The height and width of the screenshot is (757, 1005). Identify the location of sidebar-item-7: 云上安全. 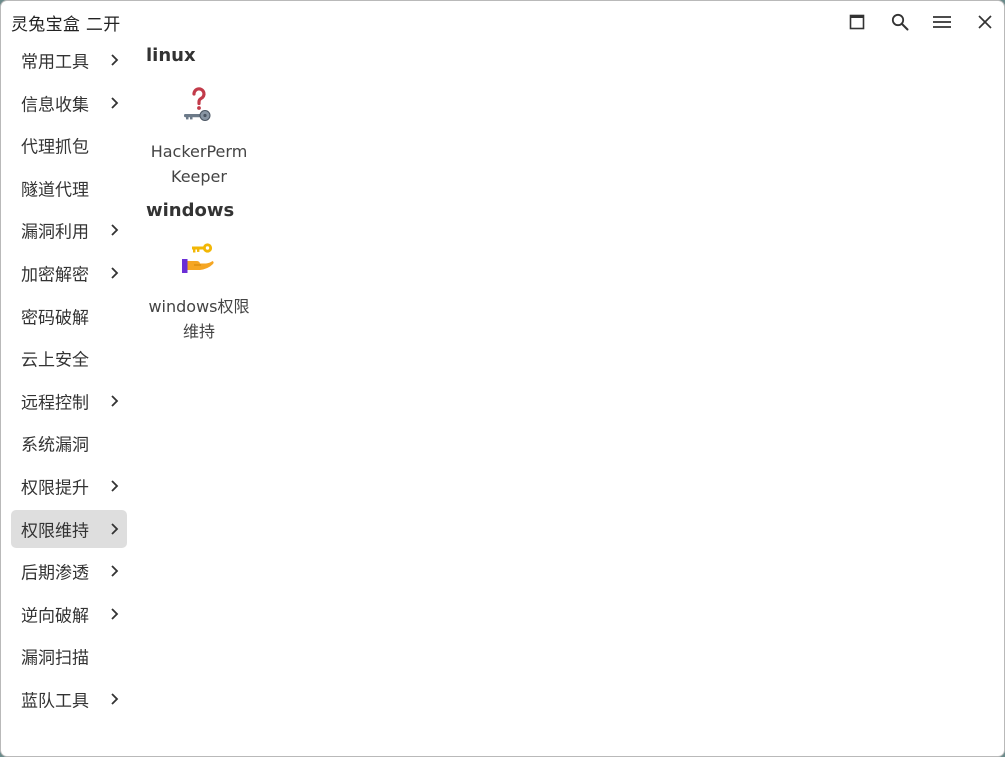
(69, 358).